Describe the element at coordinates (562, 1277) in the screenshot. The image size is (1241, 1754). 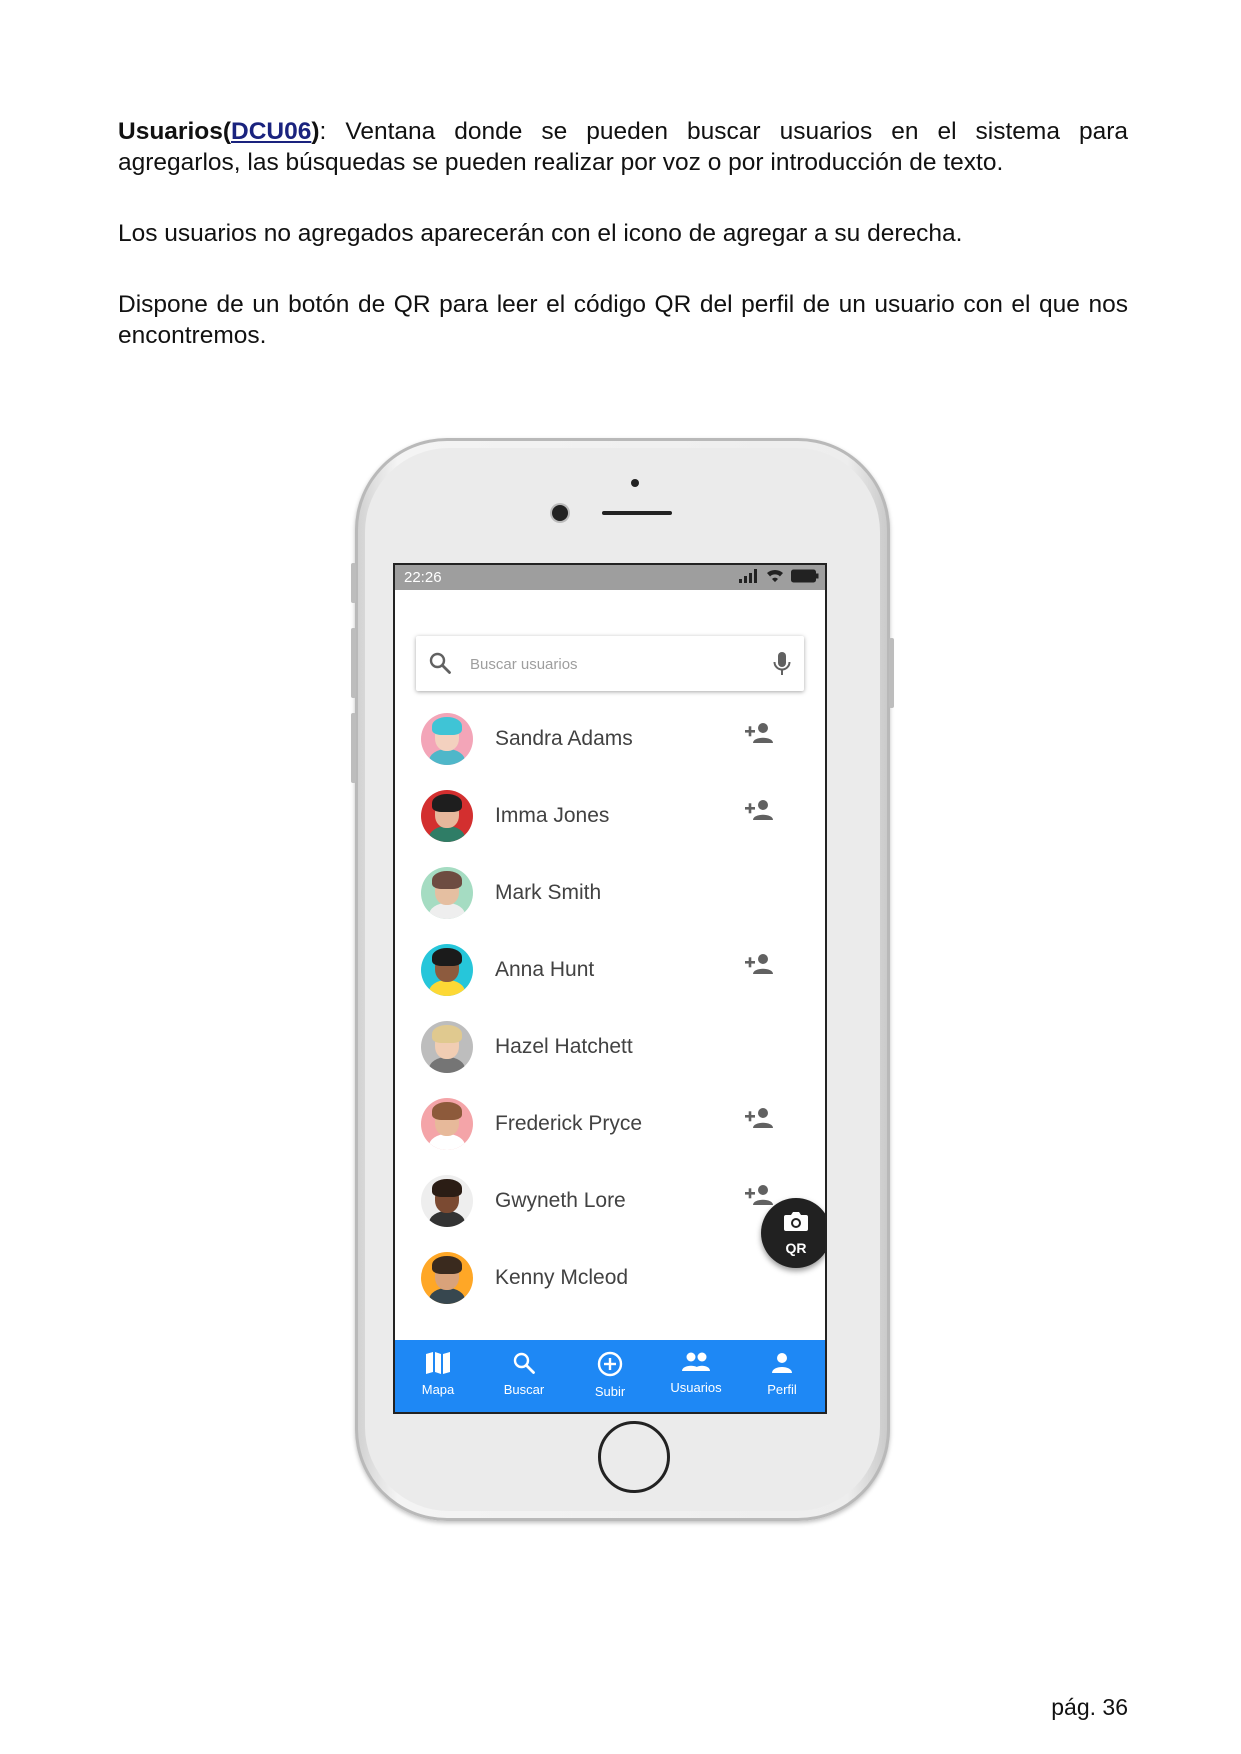
I see `user-name: Kenny Mcleod` at that location.